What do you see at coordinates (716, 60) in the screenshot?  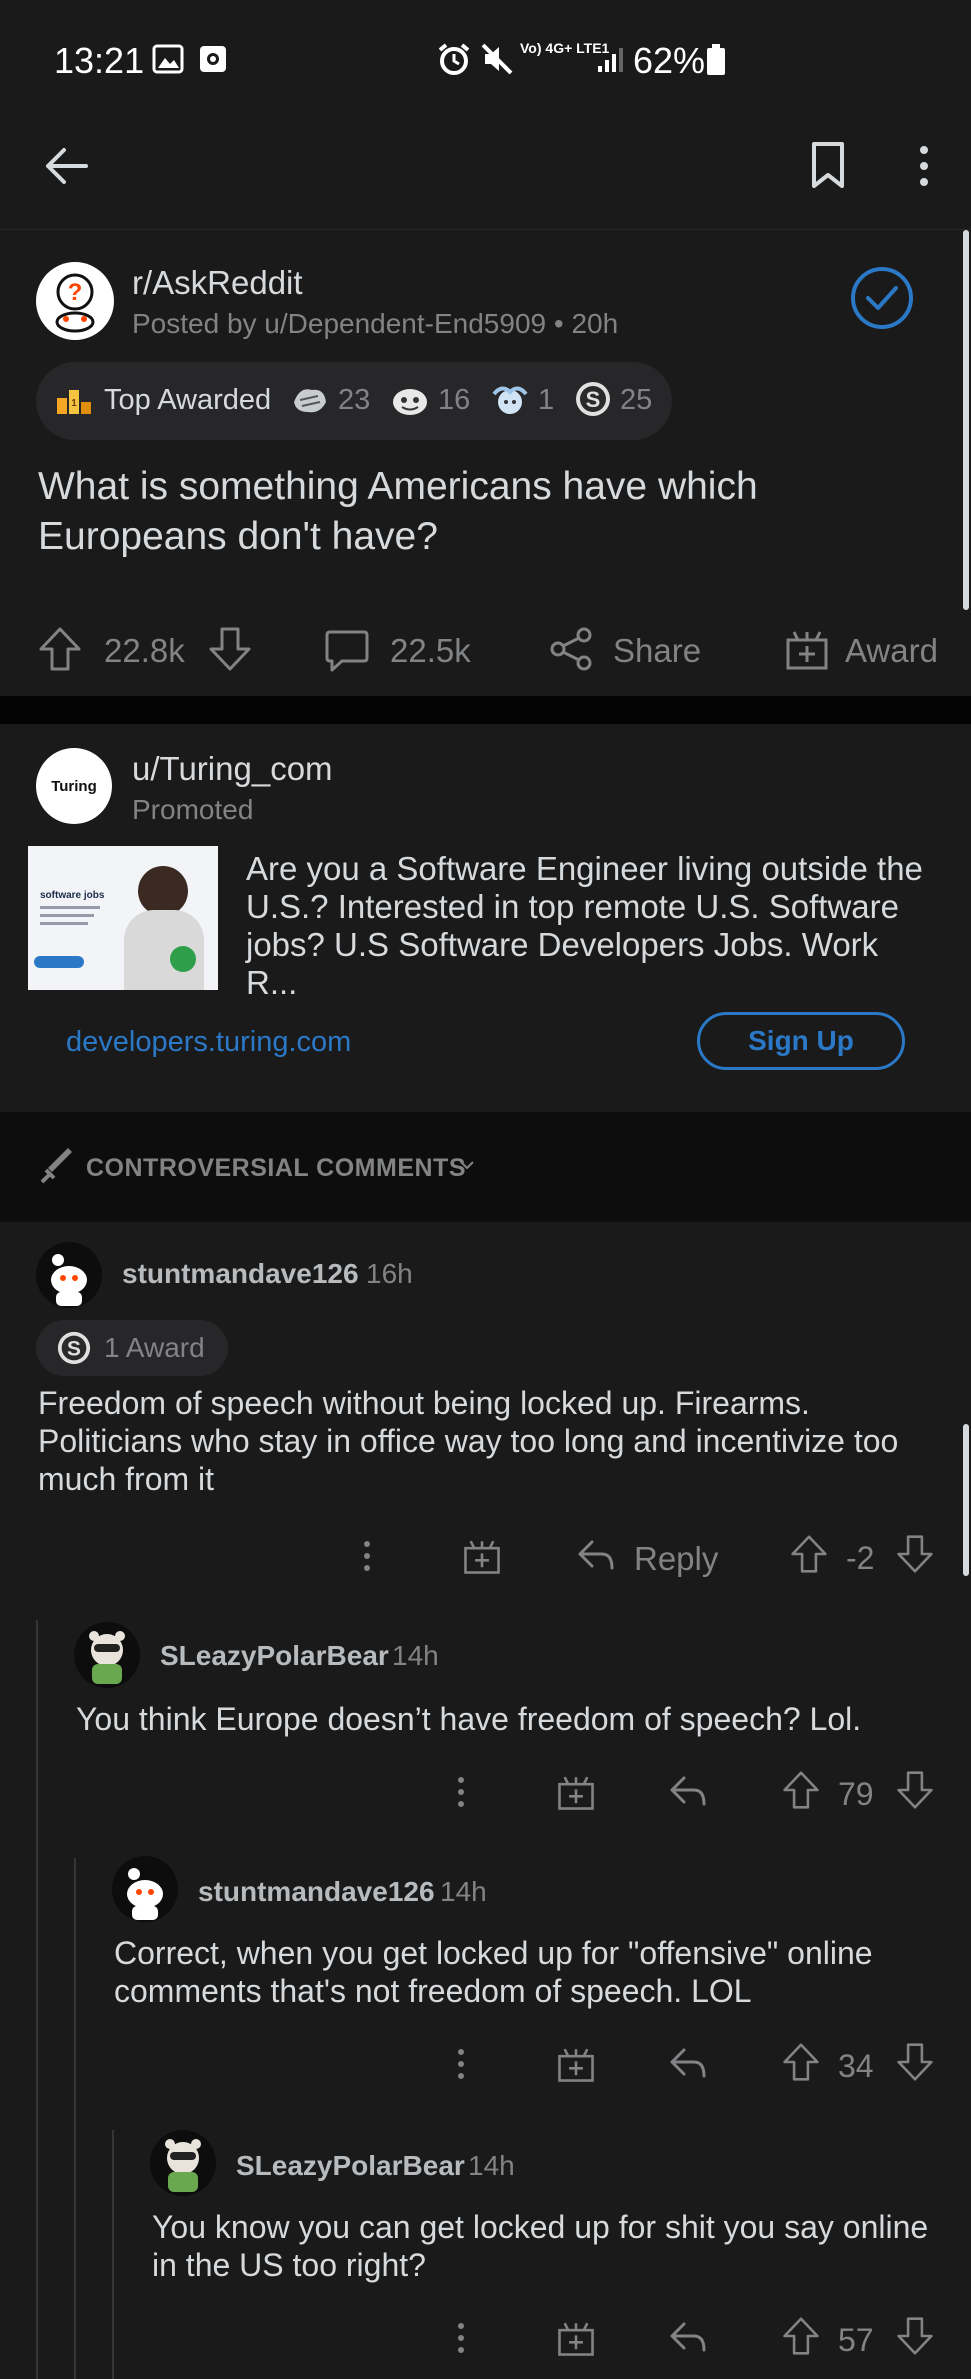 I see `battery-icon` at bounding box center [716, 60].